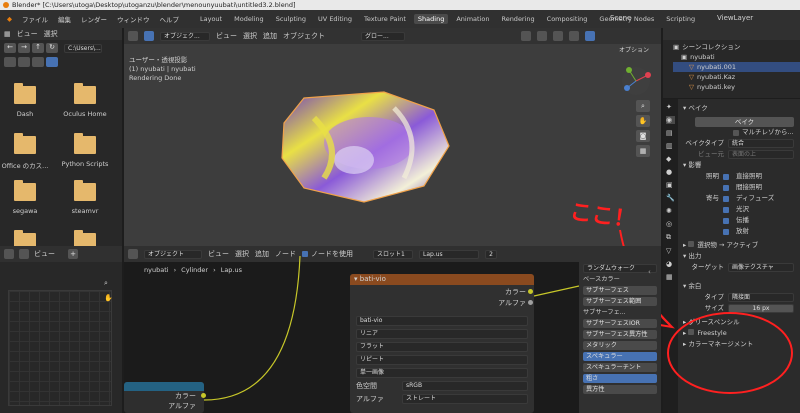  What do you see at coordinates (27, 34) in the screenshot?
I see `fb-menu-view: ビュー` at bounding box center [27, 34].